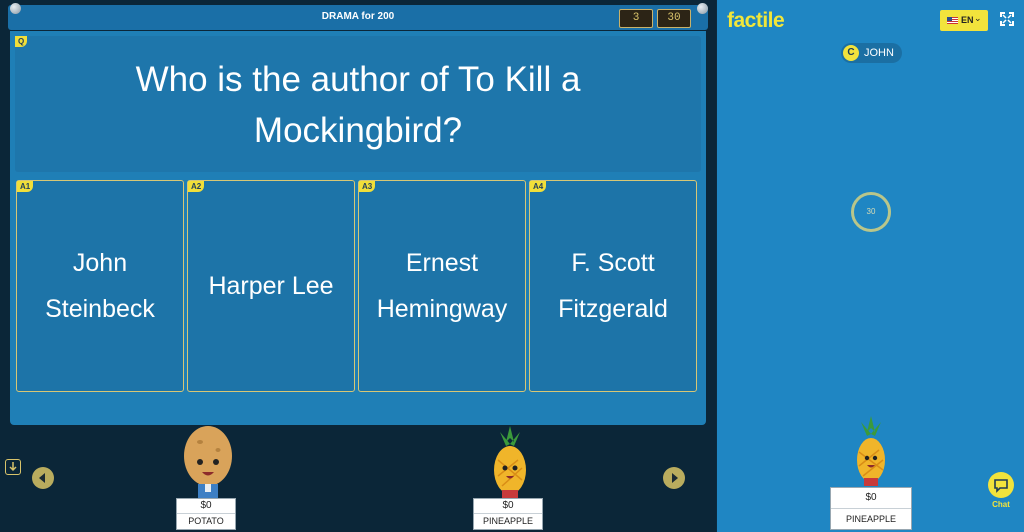 The height and width of the screenshot is (532, 1024). I want to click on chat-label: Chat, so click(1001, 504).